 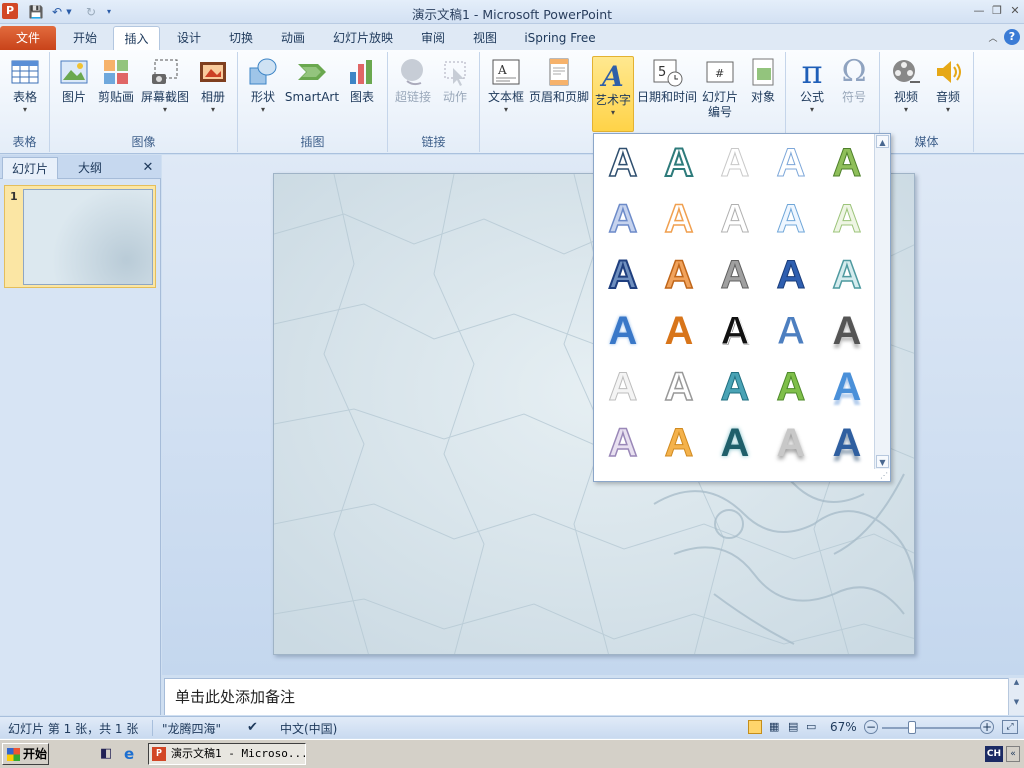 What do you see at coordinates (613, 94) in the screenshot?
I see `wordart-button: A 艺术字 ▾` at bounding box center [613, 94].